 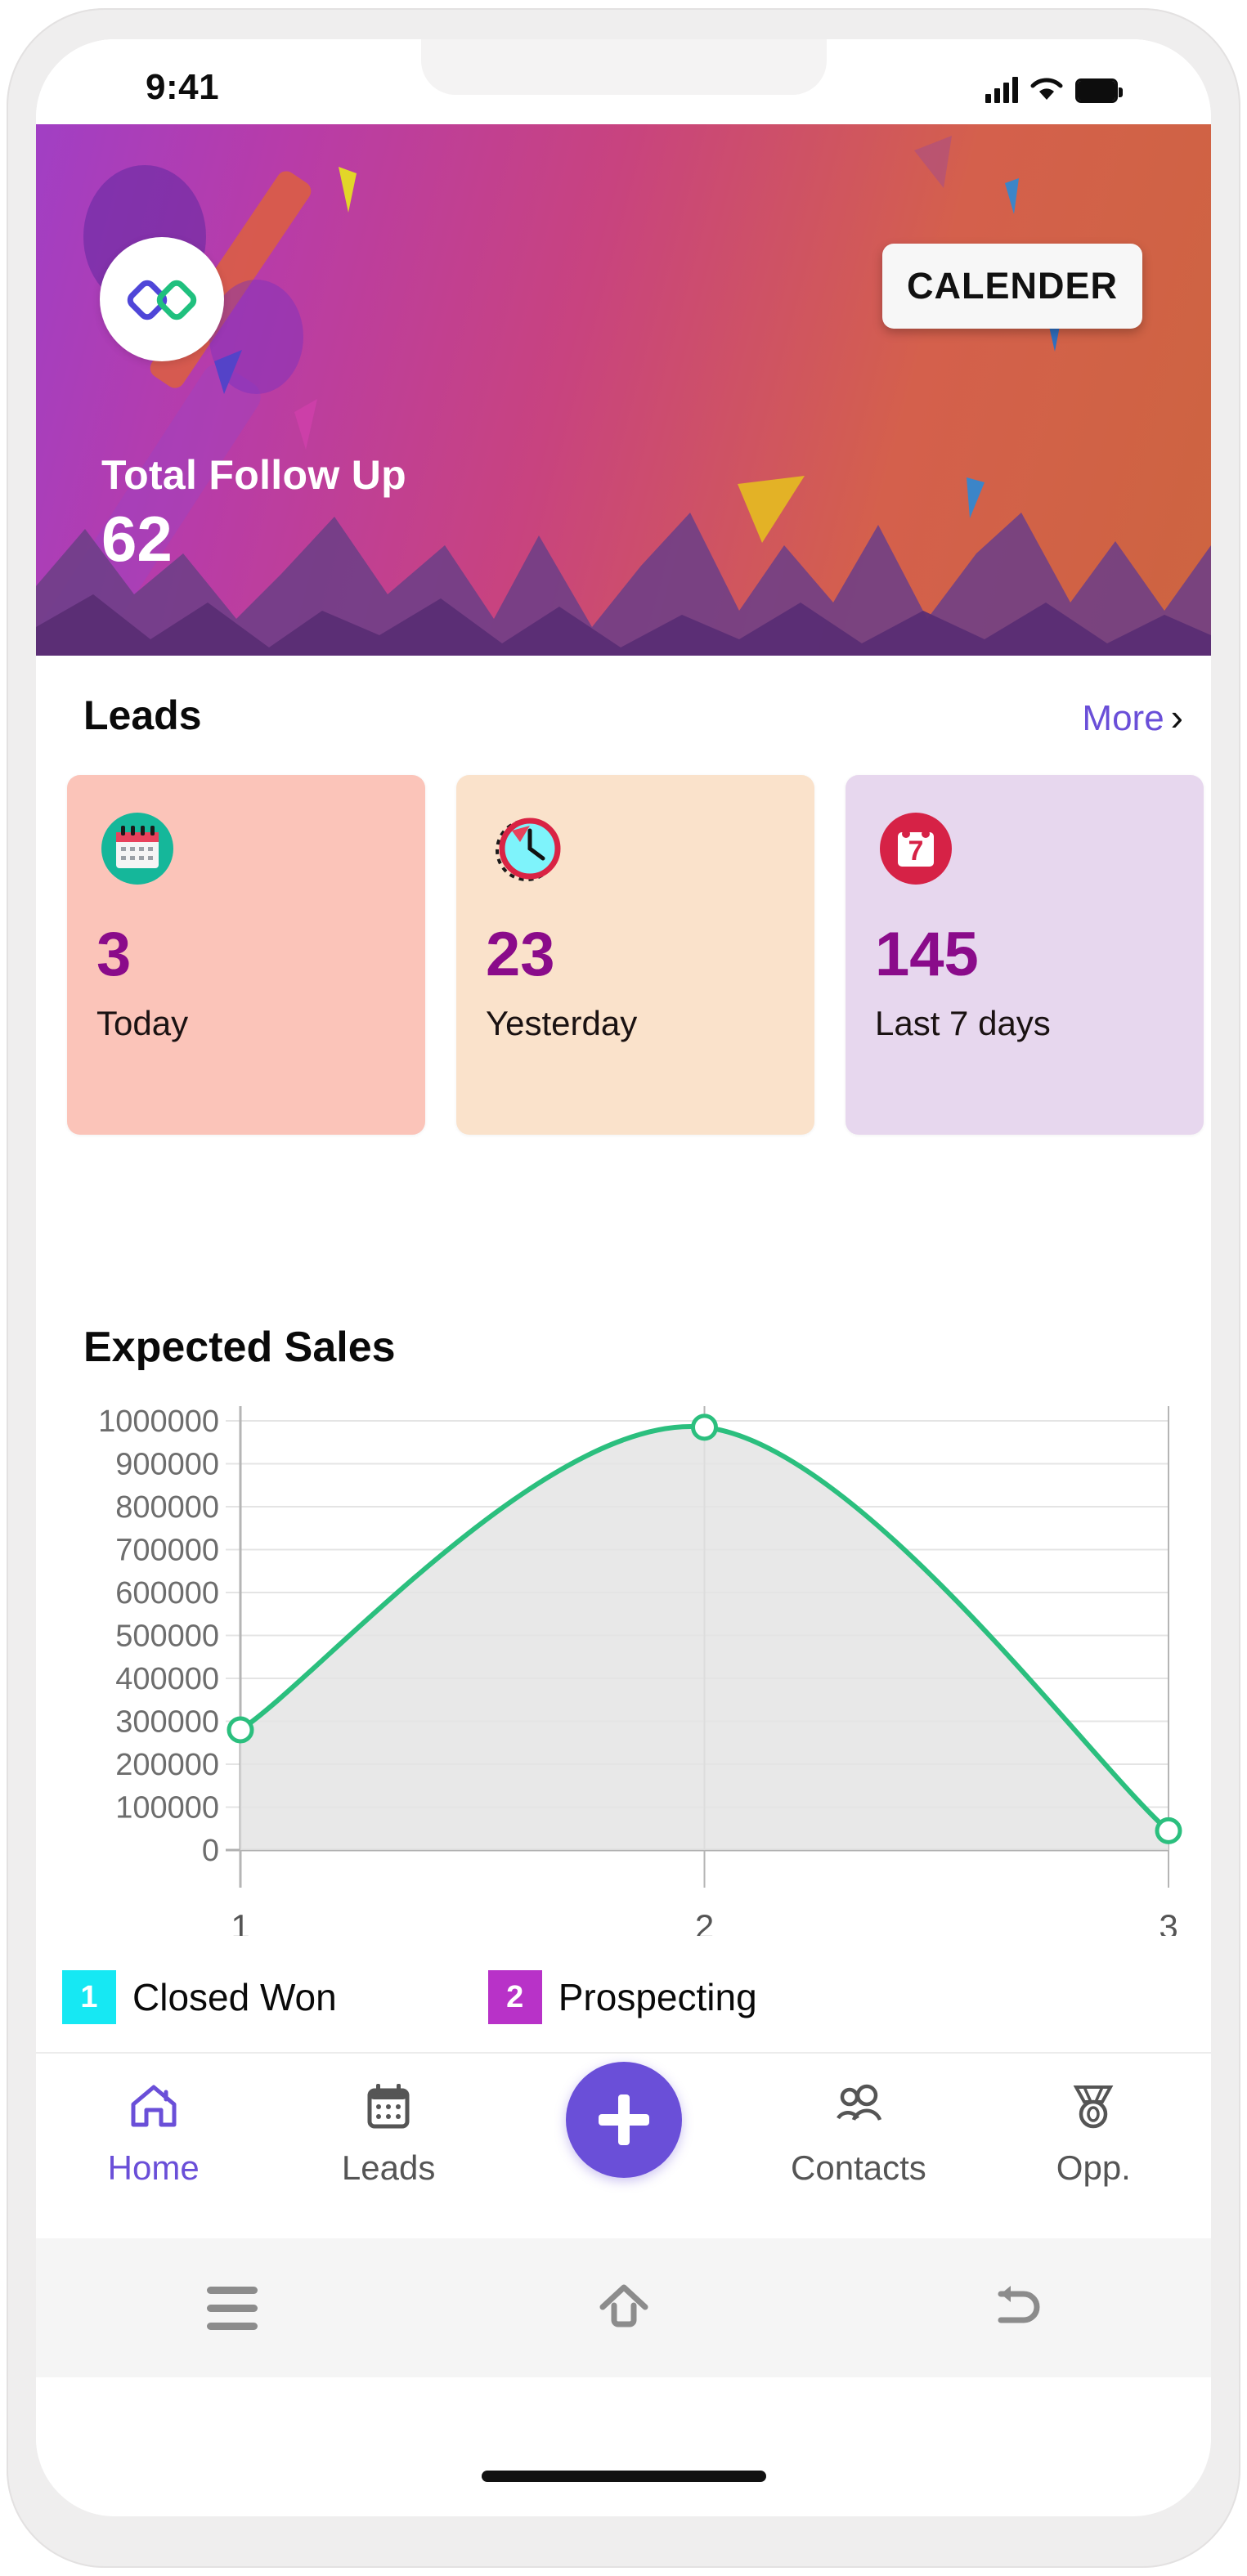 I want to click on system-home-button, so click(x=623, y=2308).